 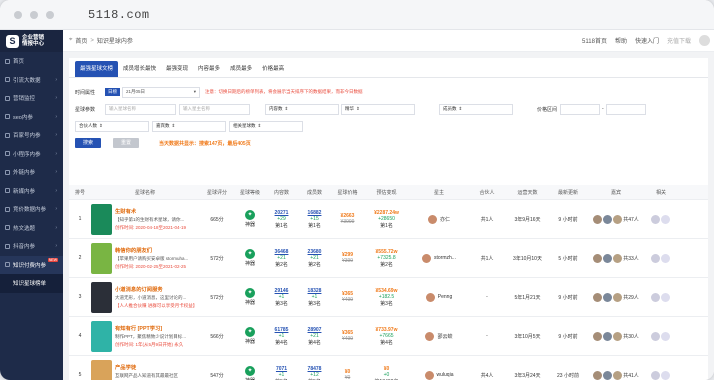 What do you see at coordinates (177, 69) in the screenshot?
I see `tab-monetize: 最强变现` at bounding box center [177, 69].